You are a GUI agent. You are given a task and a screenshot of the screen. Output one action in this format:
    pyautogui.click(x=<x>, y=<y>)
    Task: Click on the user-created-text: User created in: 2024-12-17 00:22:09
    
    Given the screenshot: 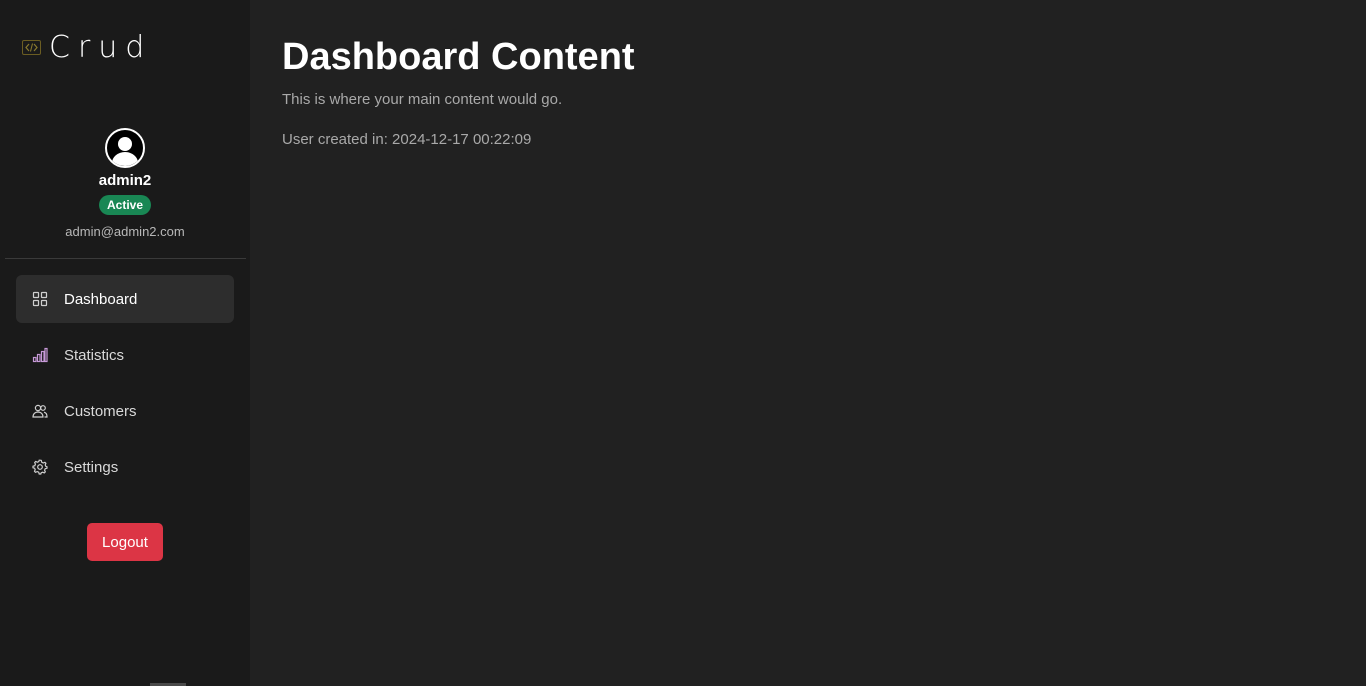 What is the action you would take?
    pyautogui.click(x=407, y=139)
    